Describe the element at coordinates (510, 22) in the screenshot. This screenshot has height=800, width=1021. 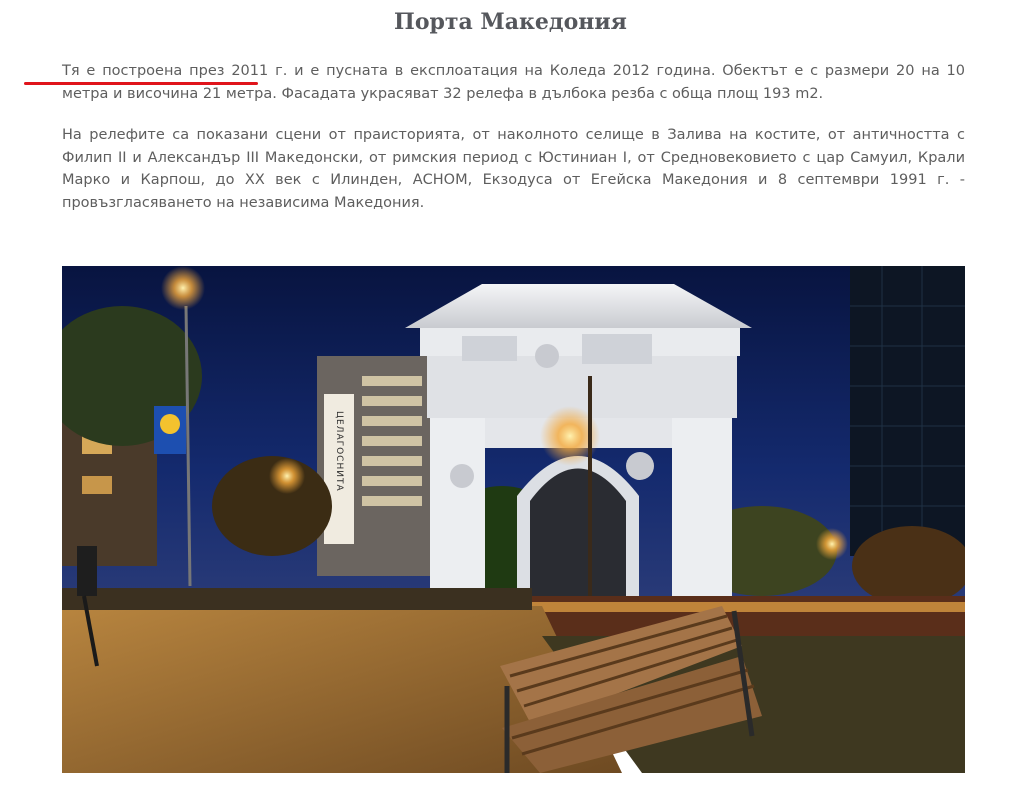
I see `article-title: Порта Македония` at that location.